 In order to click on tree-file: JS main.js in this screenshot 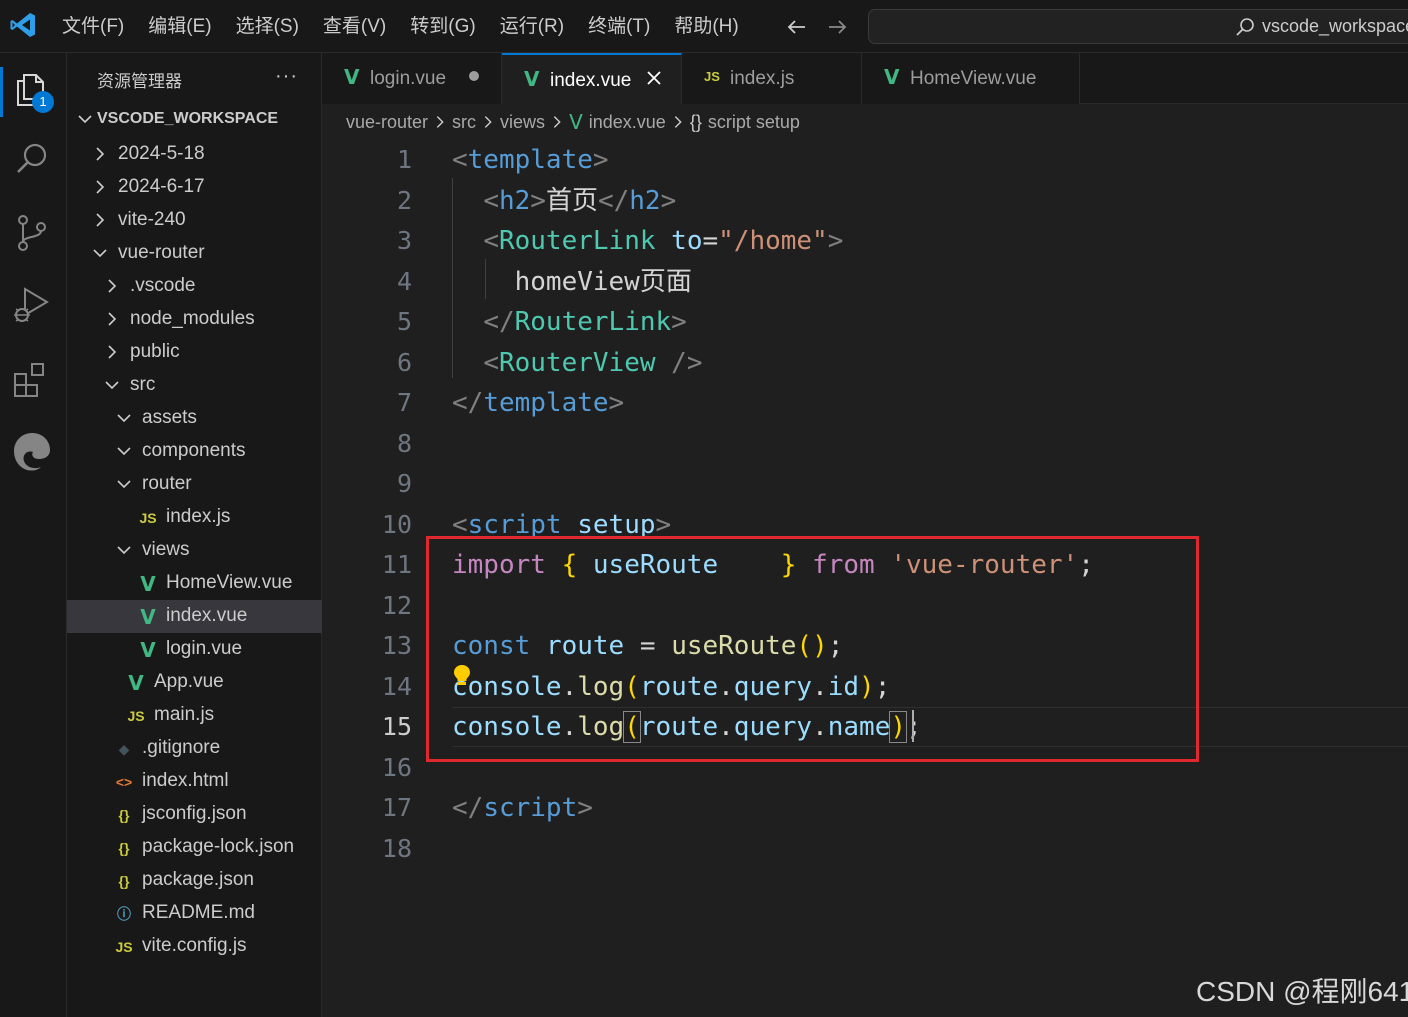, I will do `click(194, 715)`.